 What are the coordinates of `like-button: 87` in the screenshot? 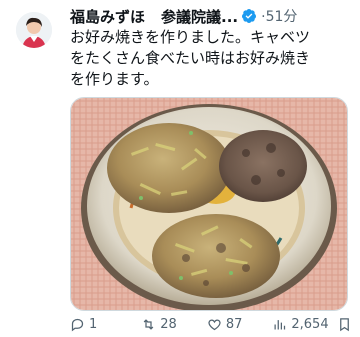 It's located at (225, 324).